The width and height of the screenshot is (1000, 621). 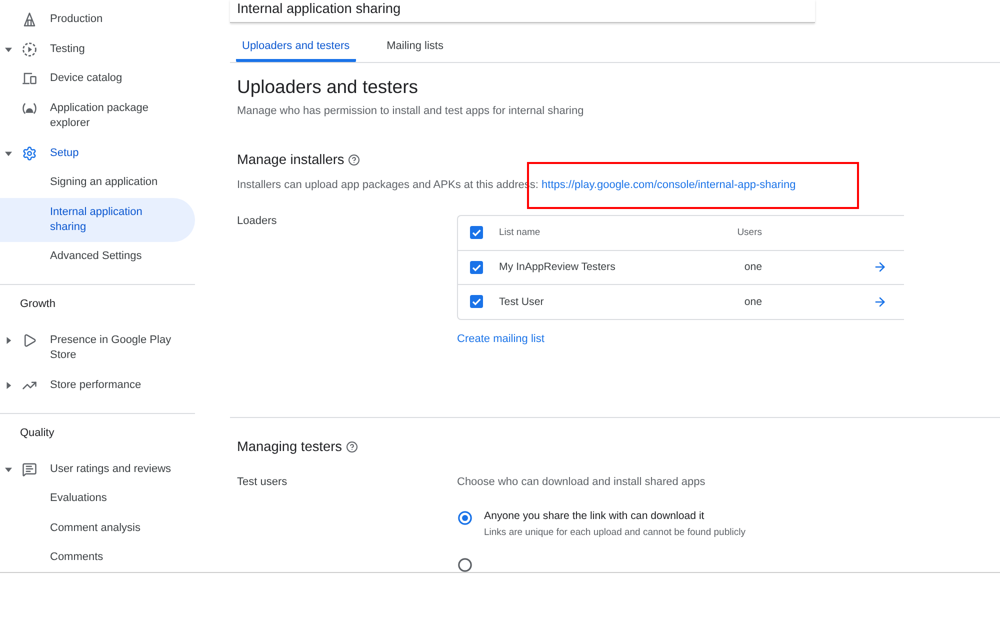 I want to click on nav-item: Comments, so click(x=97, y=557).